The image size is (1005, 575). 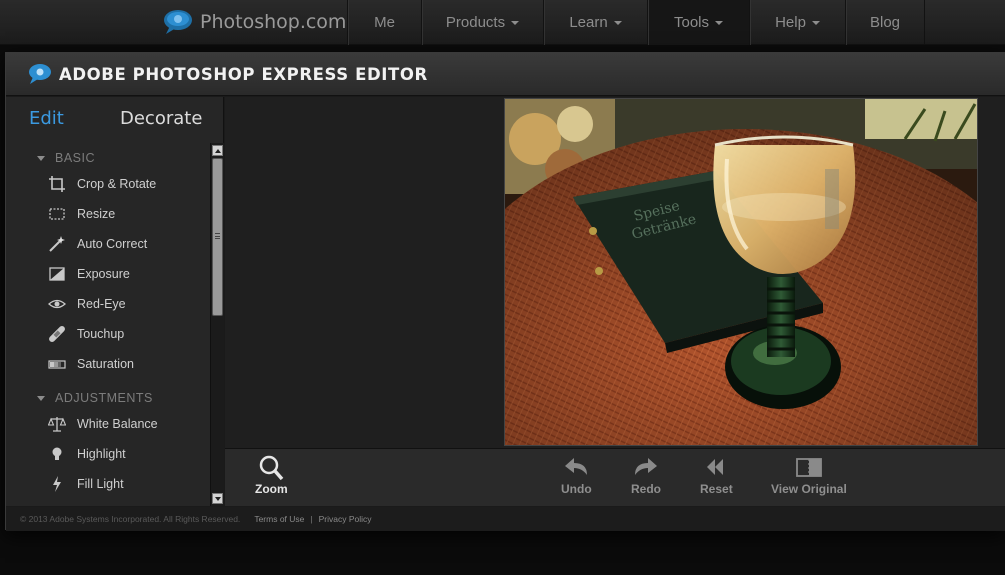 What do you see at coordinates (96, 214) in the screenshot?
I see `tool-resize-label: Resize` at bounding box center [96, 214].